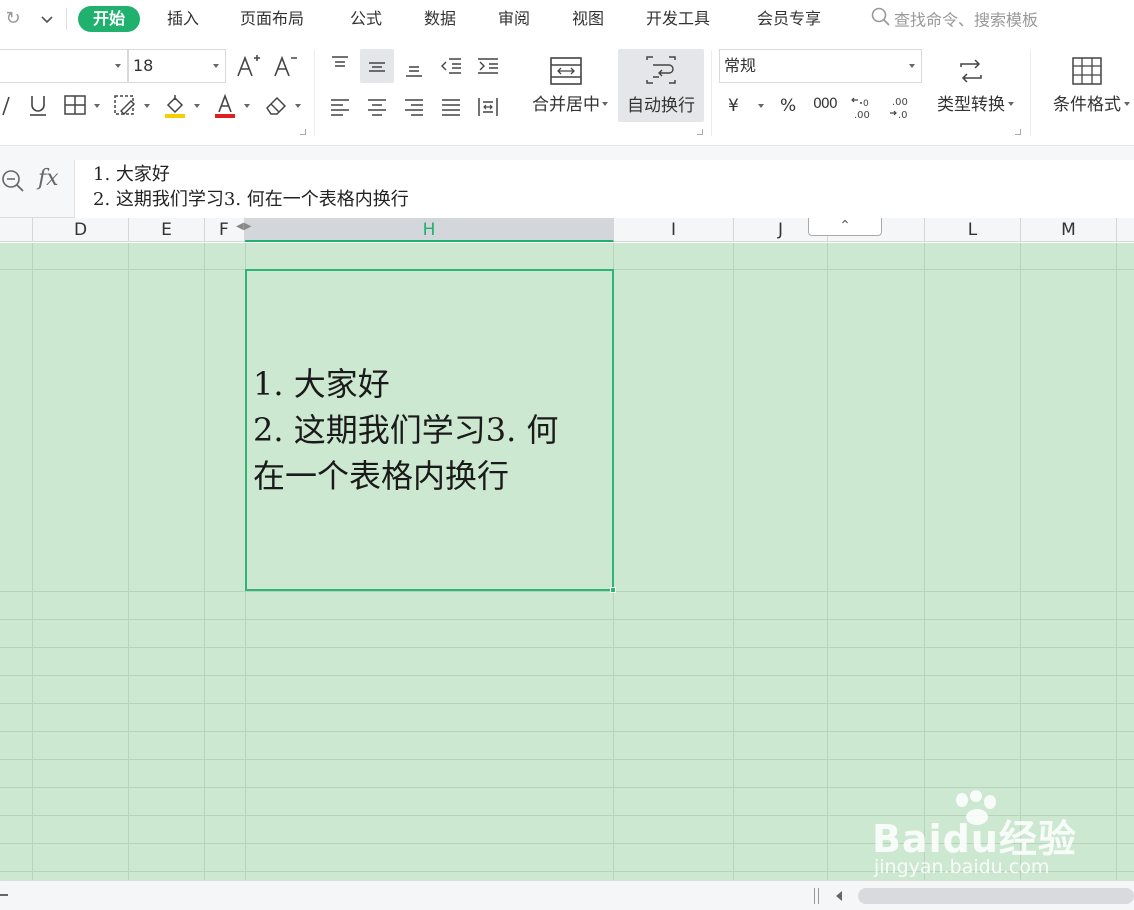 The image size is (1134, 910). I want to click on decrease-decimal-icon: .00.0, so click(901, 107).